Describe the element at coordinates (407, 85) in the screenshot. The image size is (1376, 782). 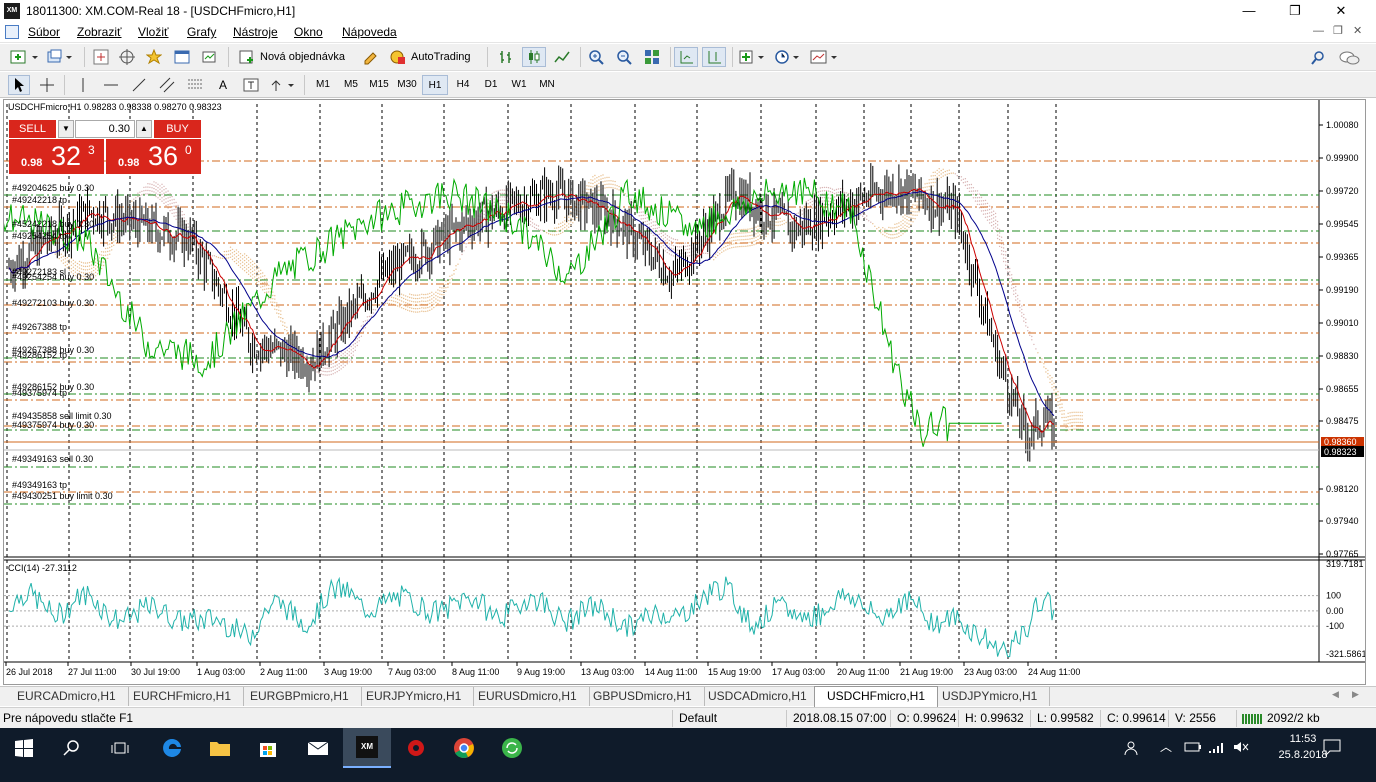
I see `tf-m30-button: M30` at that location.